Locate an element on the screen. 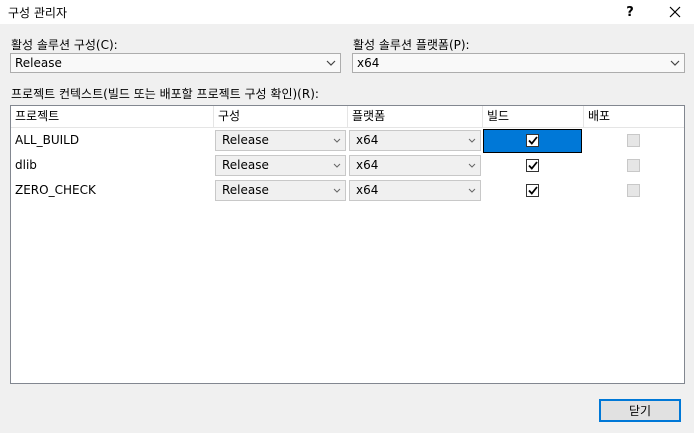  solution-config-label: 활성 솔루션 구성(C): is located at coordinates (64, 45).